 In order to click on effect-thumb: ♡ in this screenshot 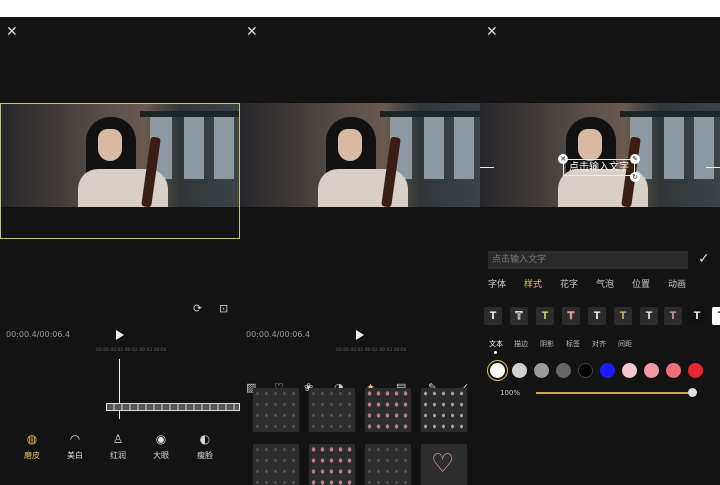, I will do `click(444, 464)`.